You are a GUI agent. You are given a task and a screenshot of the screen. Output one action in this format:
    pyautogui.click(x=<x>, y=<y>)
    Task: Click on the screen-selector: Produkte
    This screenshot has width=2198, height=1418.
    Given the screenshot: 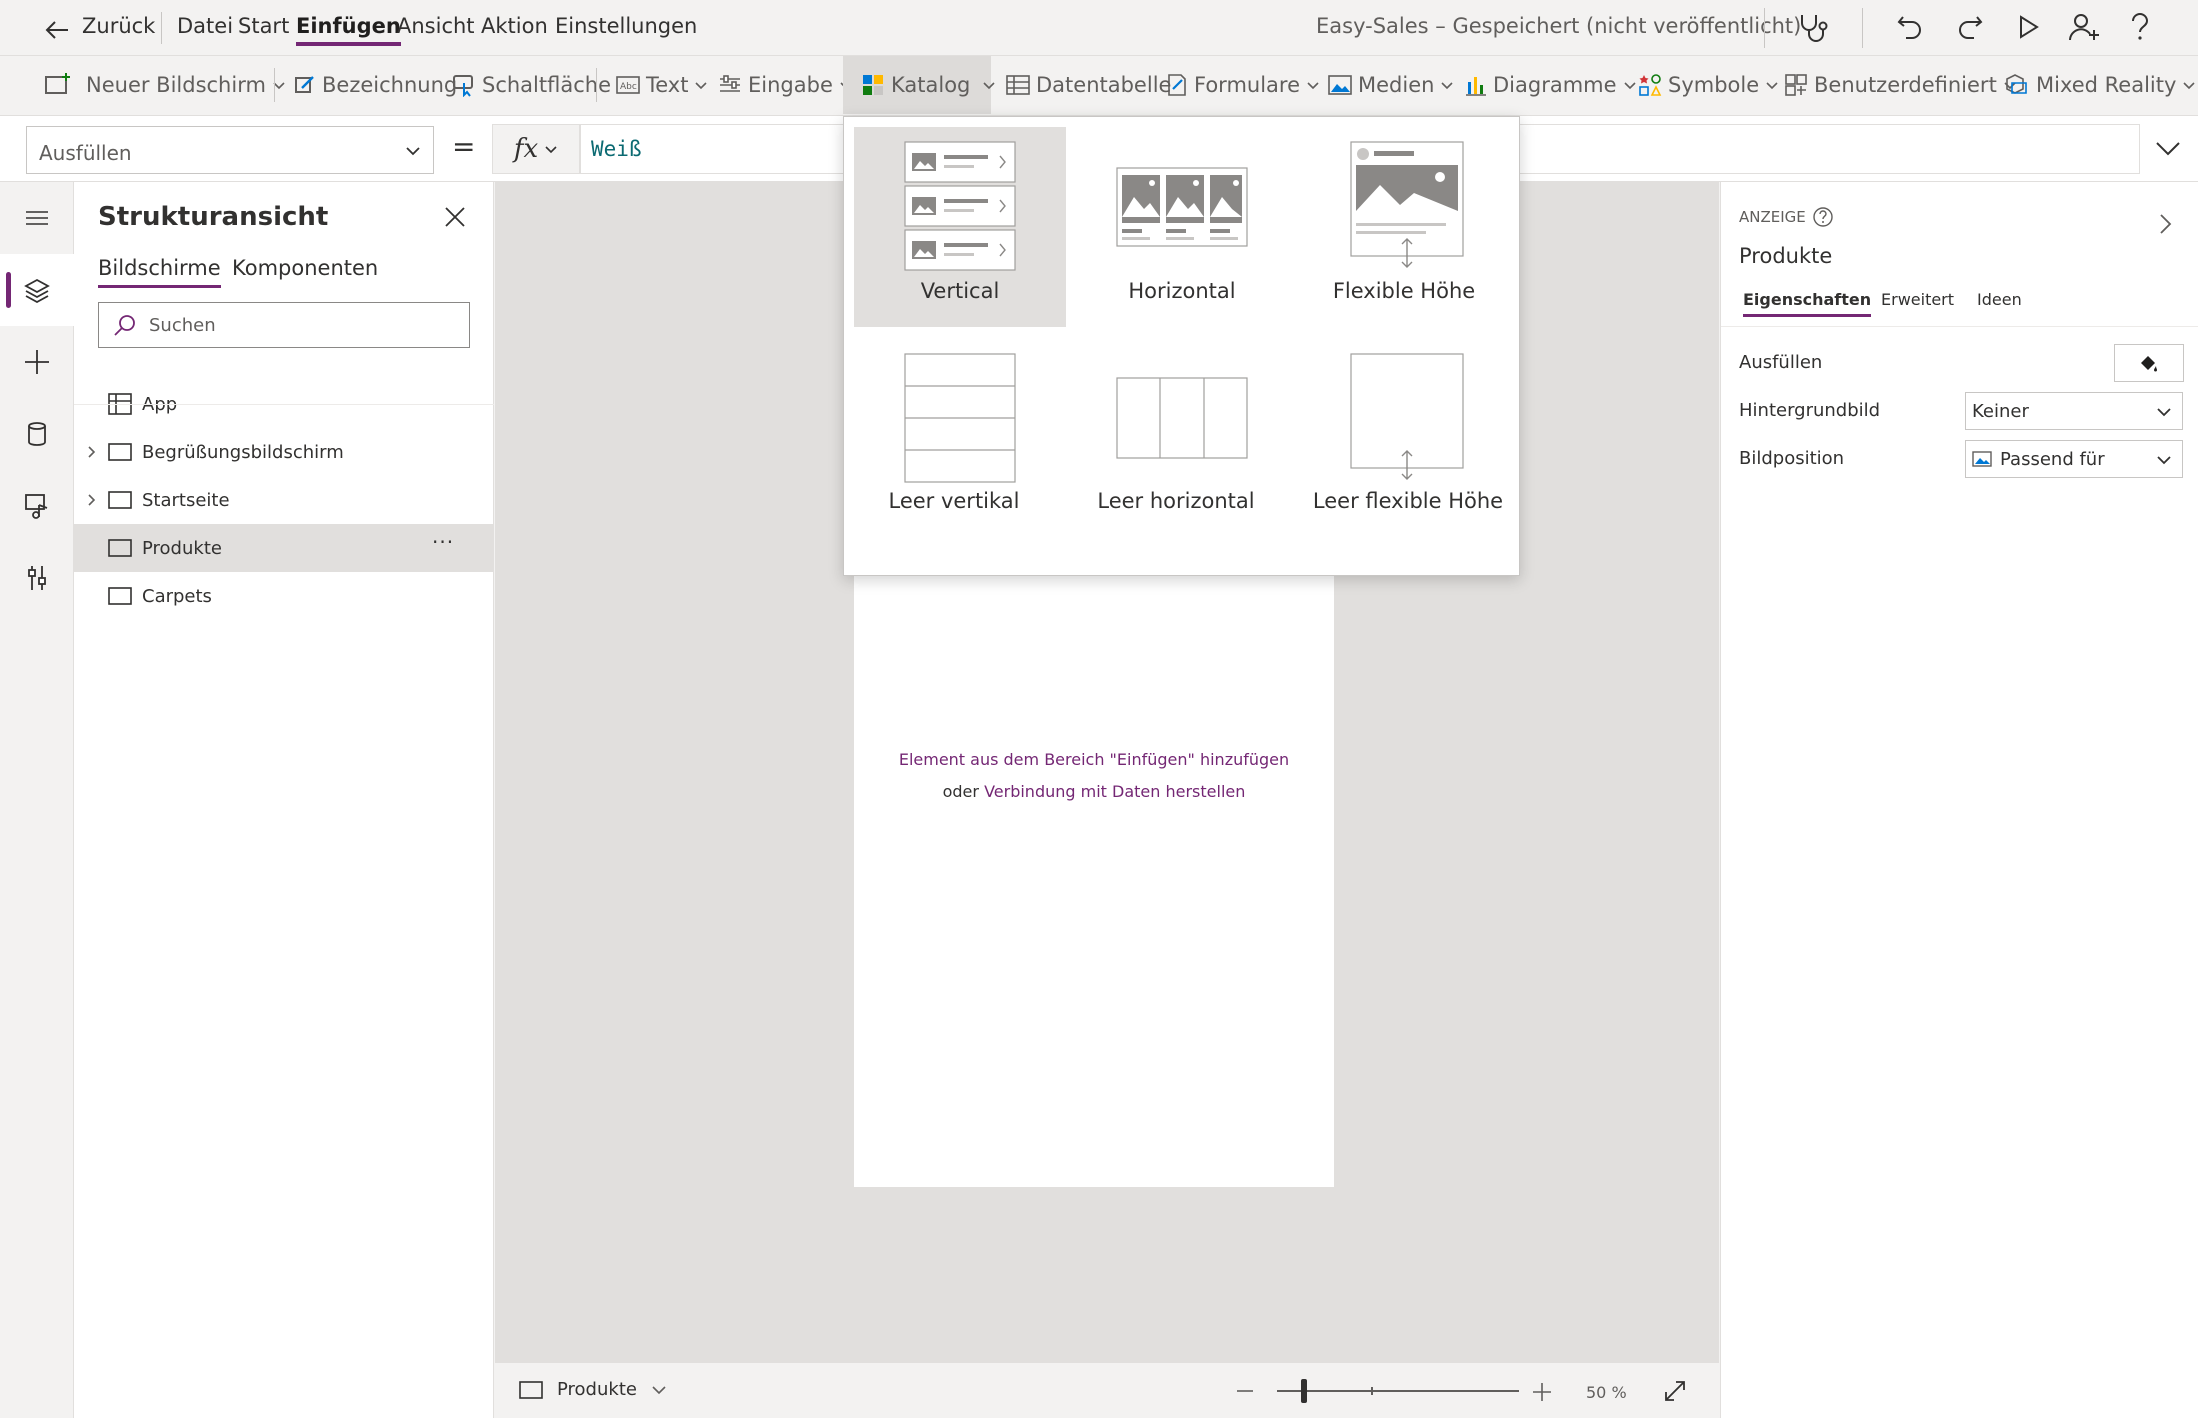 What is the action you would take?
    pyautogui.click(x=593, y=1389)
    